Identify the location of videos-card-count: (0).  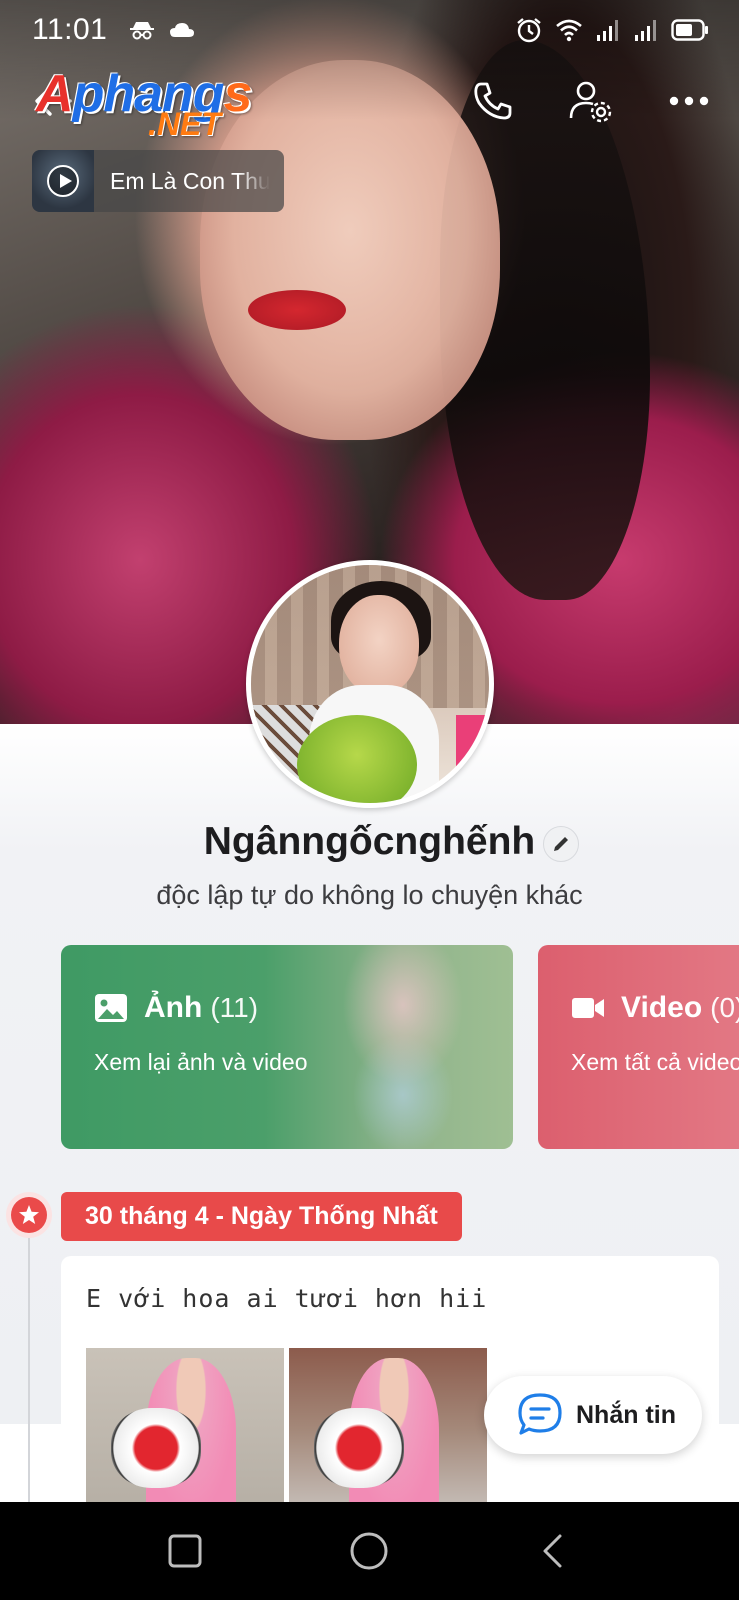
(724, 1007).